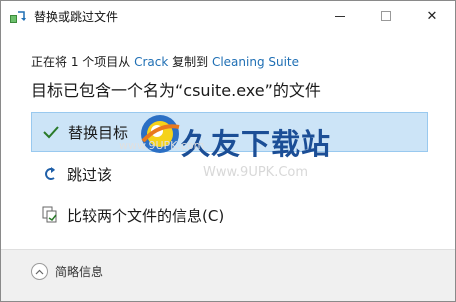  What do you see at coordinates (229, 215) in the screenshot?
I see `compare-files-option: 比较两个文件的信息(C)` at bounding box center [229, 215].